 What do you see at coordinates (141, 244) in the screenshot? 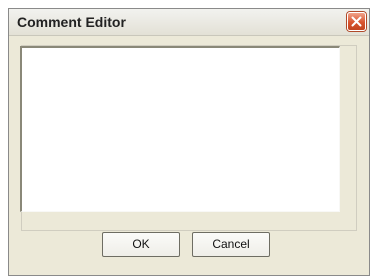
I see `ok-button: OK` at bounding box center [141, 244].